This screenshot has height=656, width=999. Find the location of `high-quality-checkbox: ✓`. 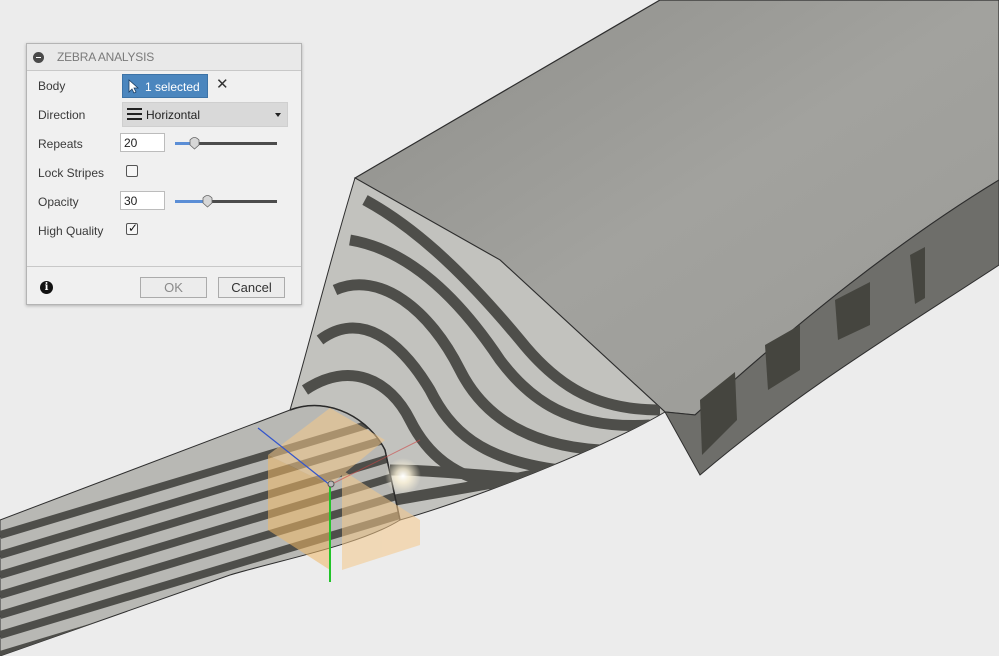

high-quality-checkbox: ✓ is located at coordinates (132, 228).